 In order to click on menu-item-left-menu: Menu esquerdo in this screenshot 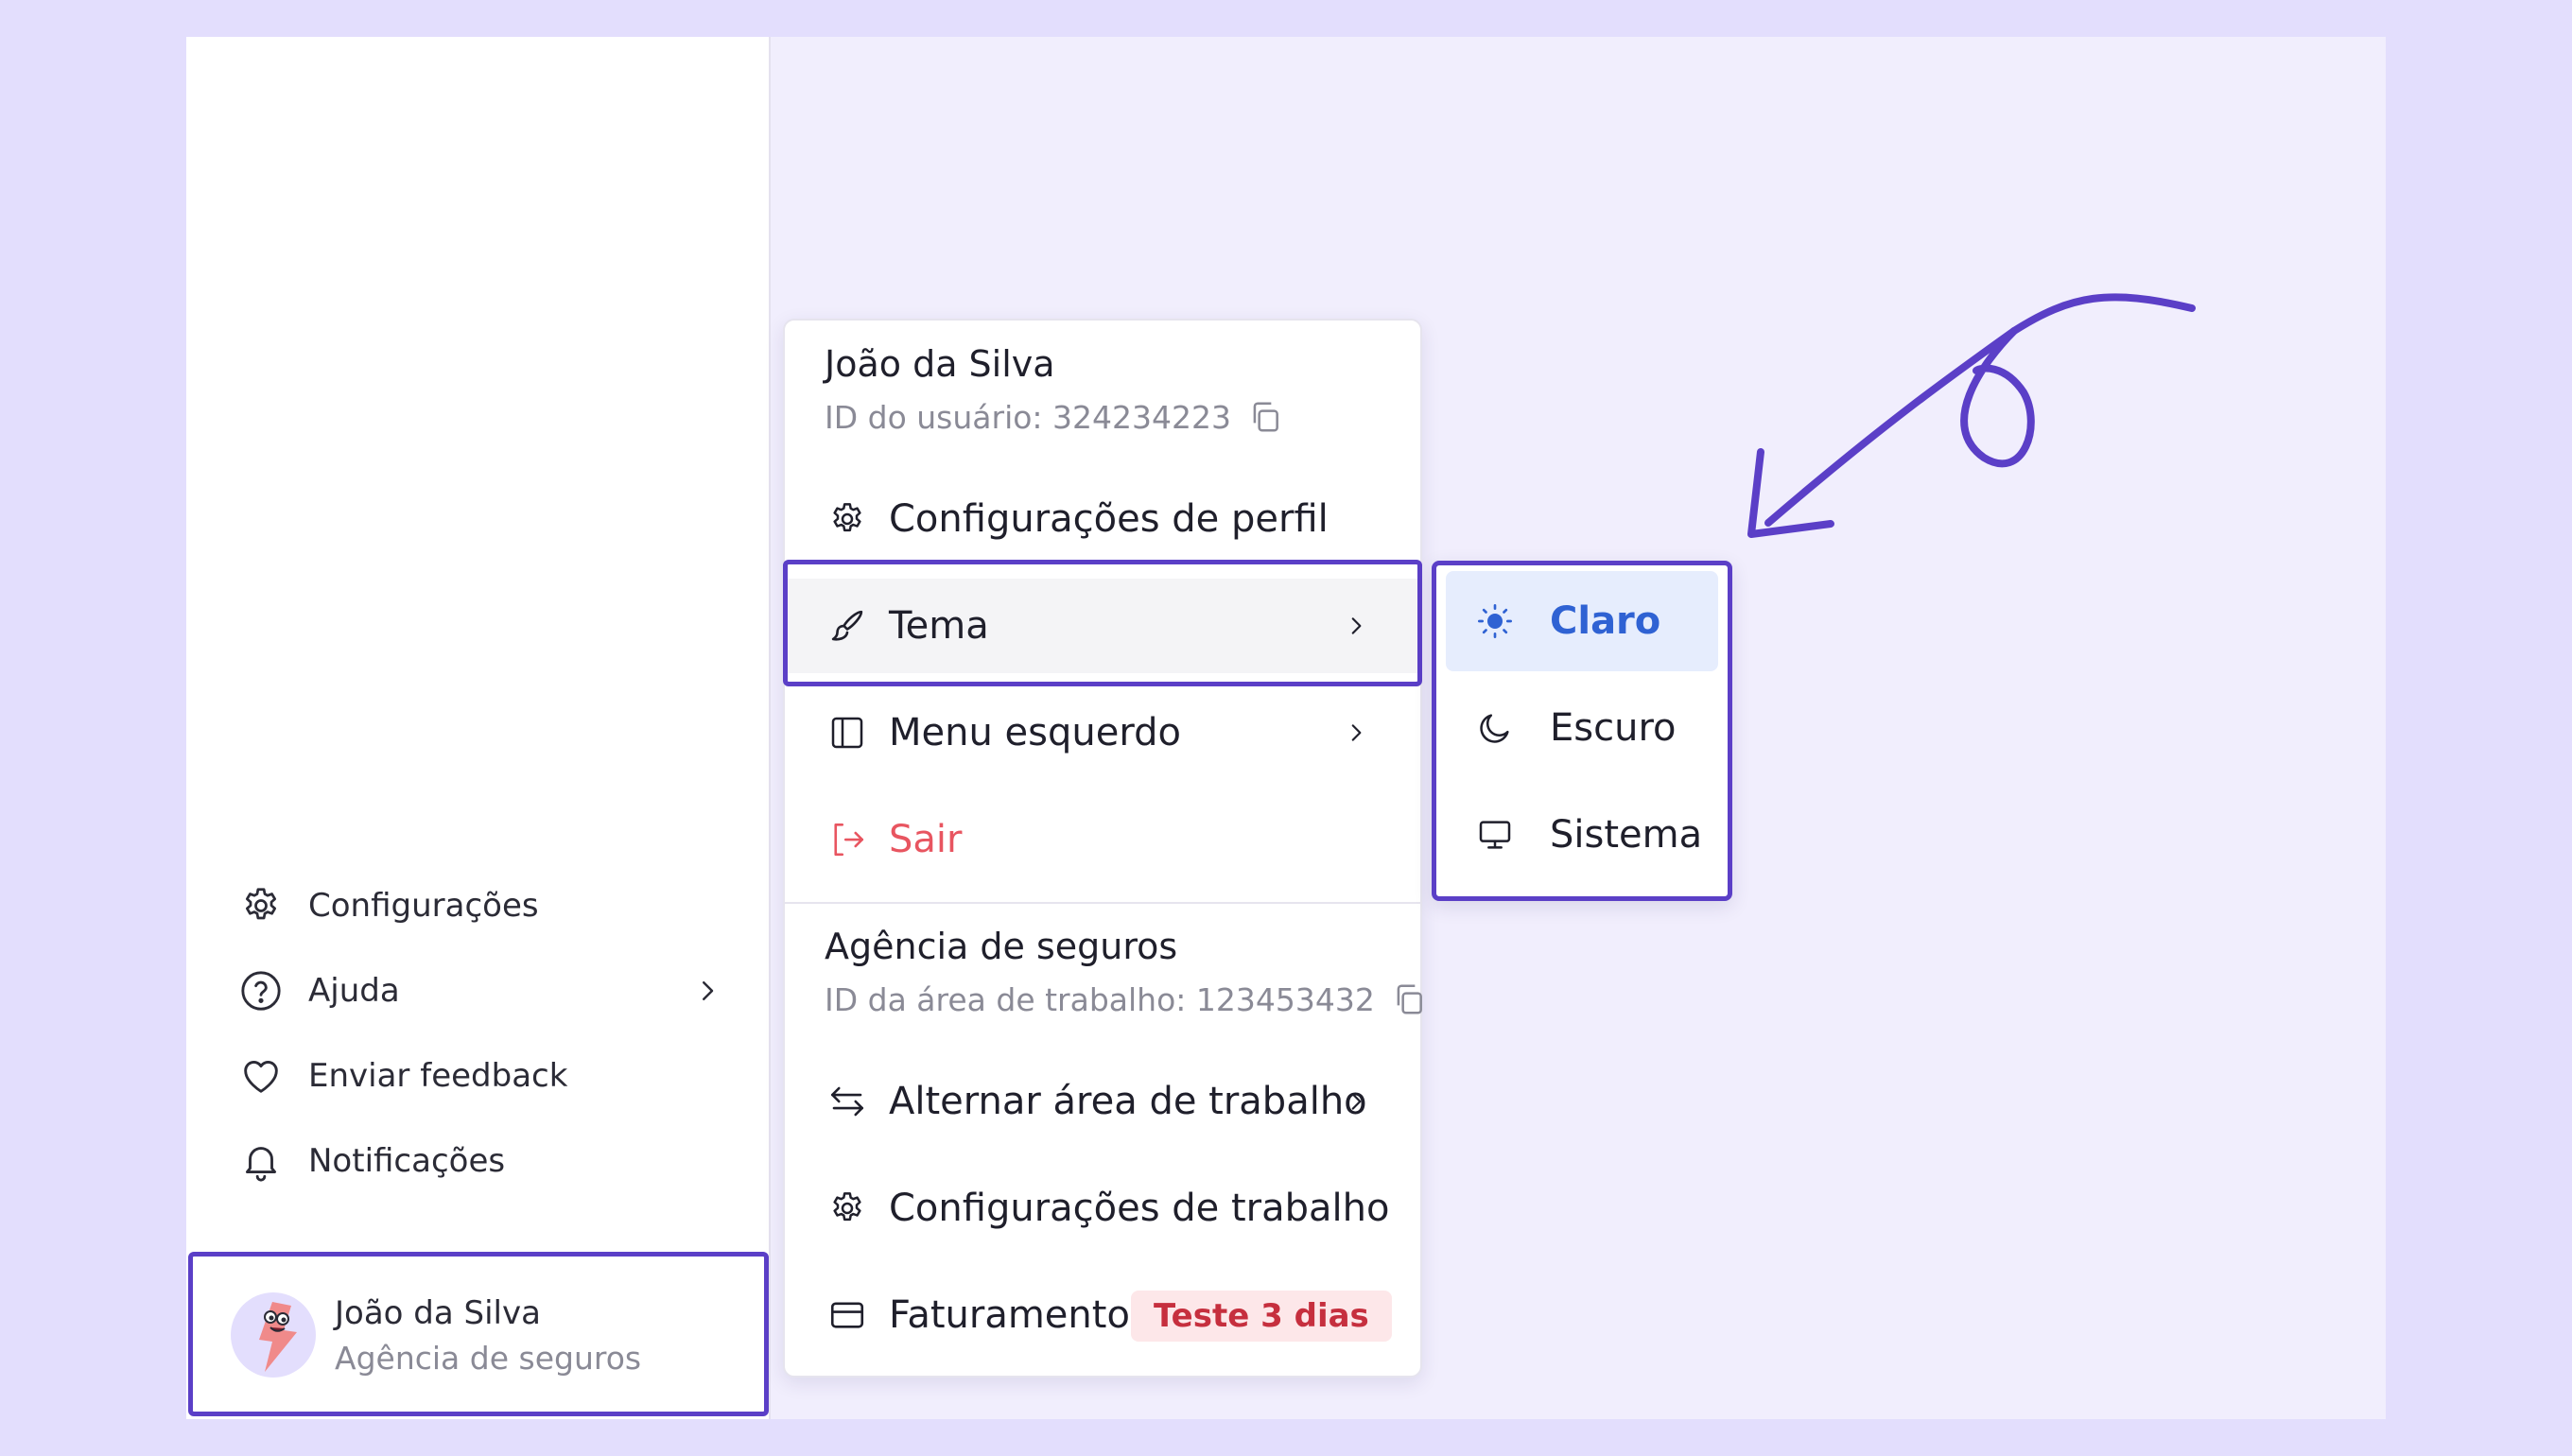, I will do `click(1102, 732)`.